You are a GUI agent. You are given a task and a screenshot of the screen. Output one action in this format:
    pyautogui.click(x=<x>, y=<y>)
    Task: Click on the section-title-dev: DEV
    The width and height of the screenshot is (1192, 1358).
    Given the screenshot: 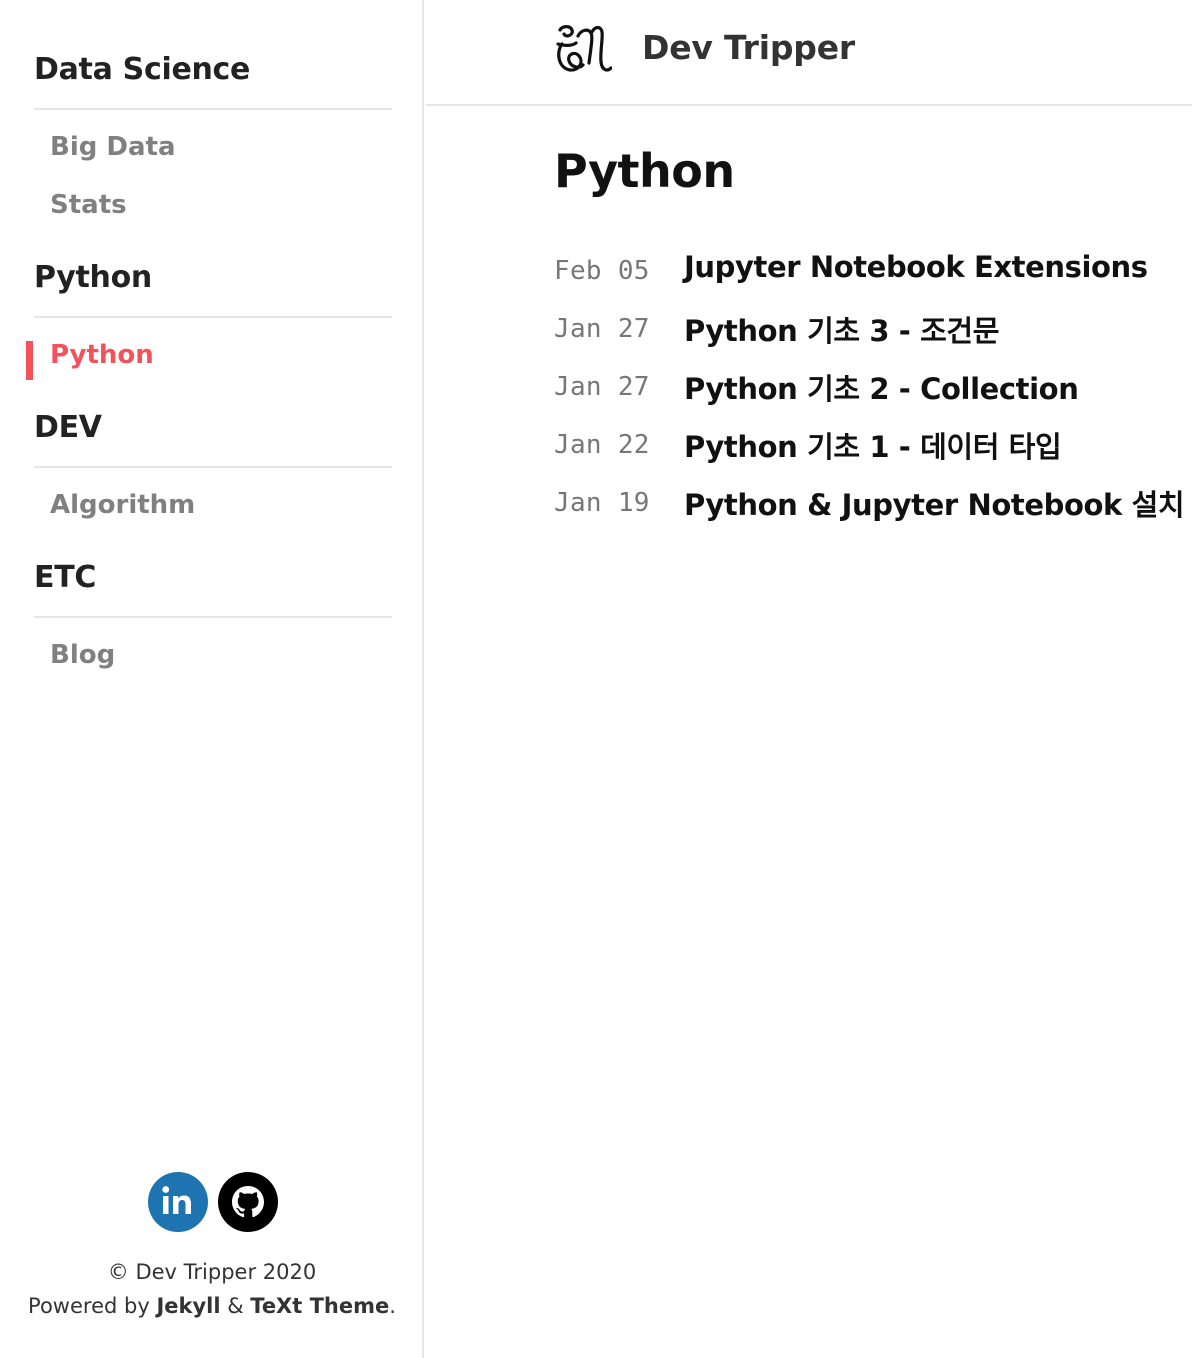 What is the action you would take?
    pyautogui.click(x=68, y=427)
    